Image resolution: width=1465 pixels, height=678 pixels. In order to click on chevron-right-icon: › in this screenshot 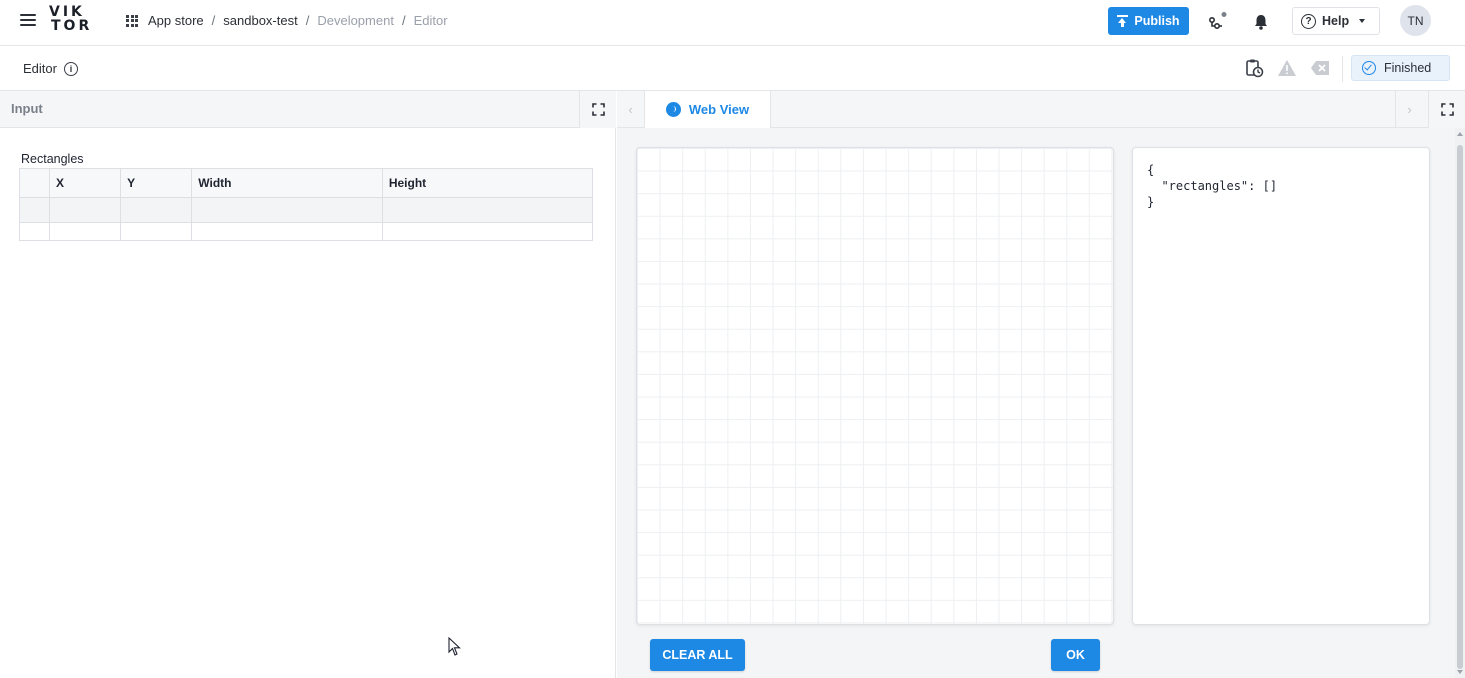, I will do `click(1409, 109)`.